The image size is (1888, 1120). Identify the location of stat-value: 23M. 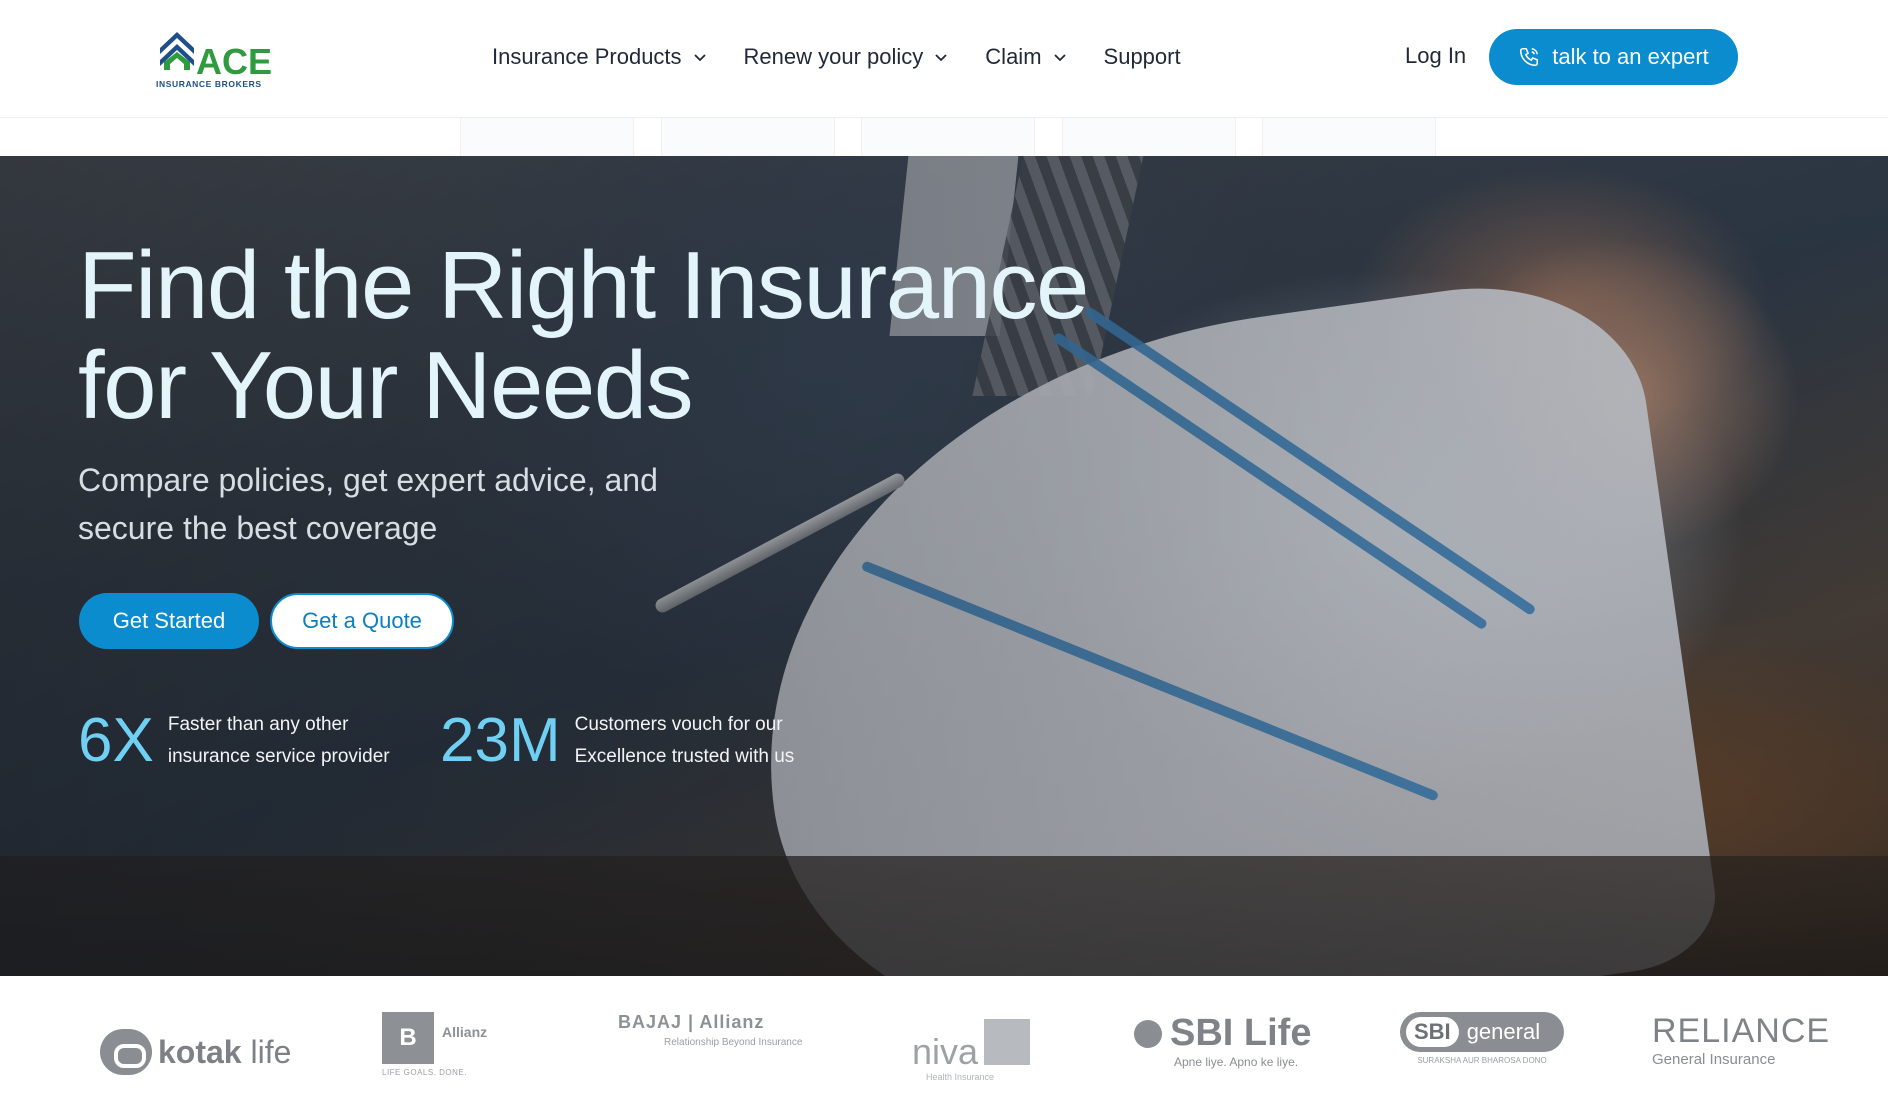
(500, 740).